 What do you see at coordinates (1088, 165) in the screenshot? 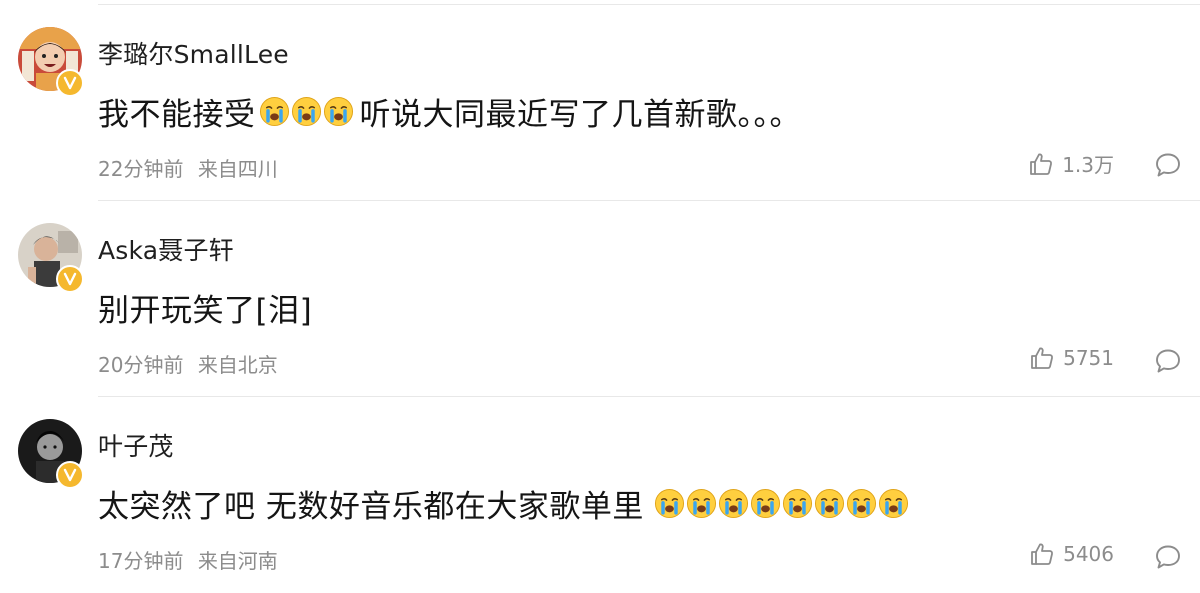
I see `like-count: 1.3万` at bounding box center [1088, 165].